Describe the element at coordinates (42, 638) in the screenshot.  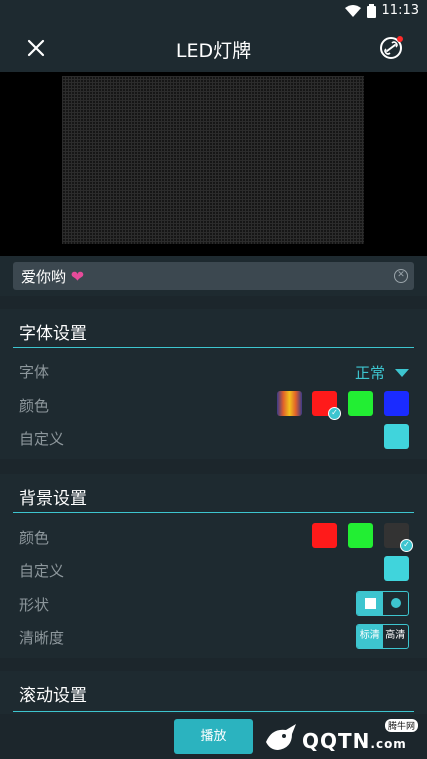
I see `clarity-label: 清晰度` at that location.